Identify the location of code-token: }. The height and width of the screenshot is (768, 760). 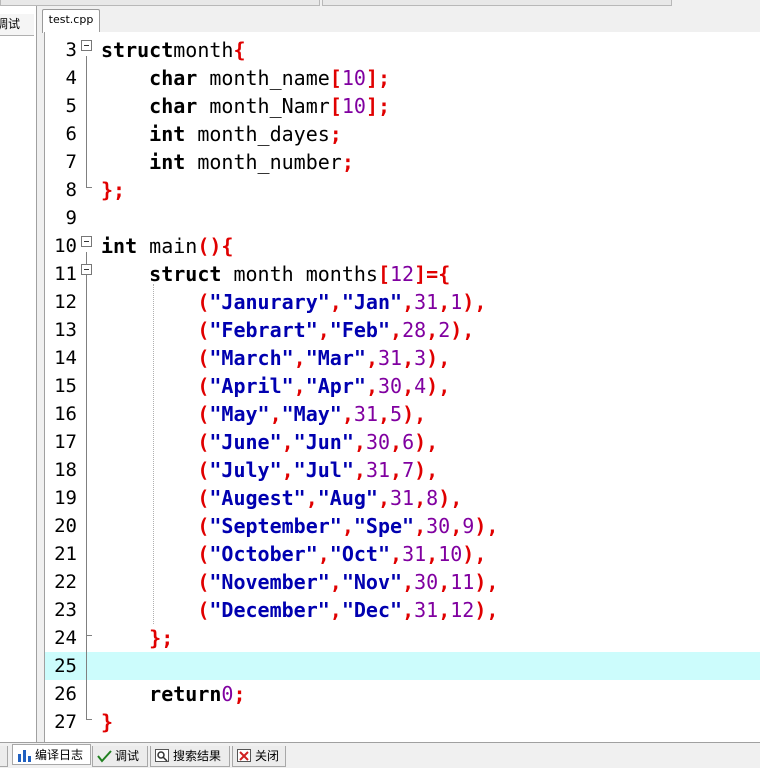
(107, 722).